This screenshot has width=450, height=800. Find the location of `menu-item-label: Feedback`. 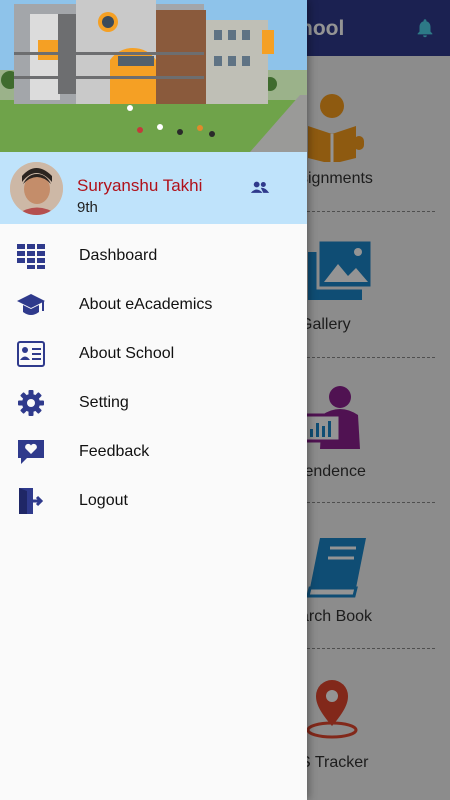

menu-item-label: Feedback is located at coordinates (114, 451).